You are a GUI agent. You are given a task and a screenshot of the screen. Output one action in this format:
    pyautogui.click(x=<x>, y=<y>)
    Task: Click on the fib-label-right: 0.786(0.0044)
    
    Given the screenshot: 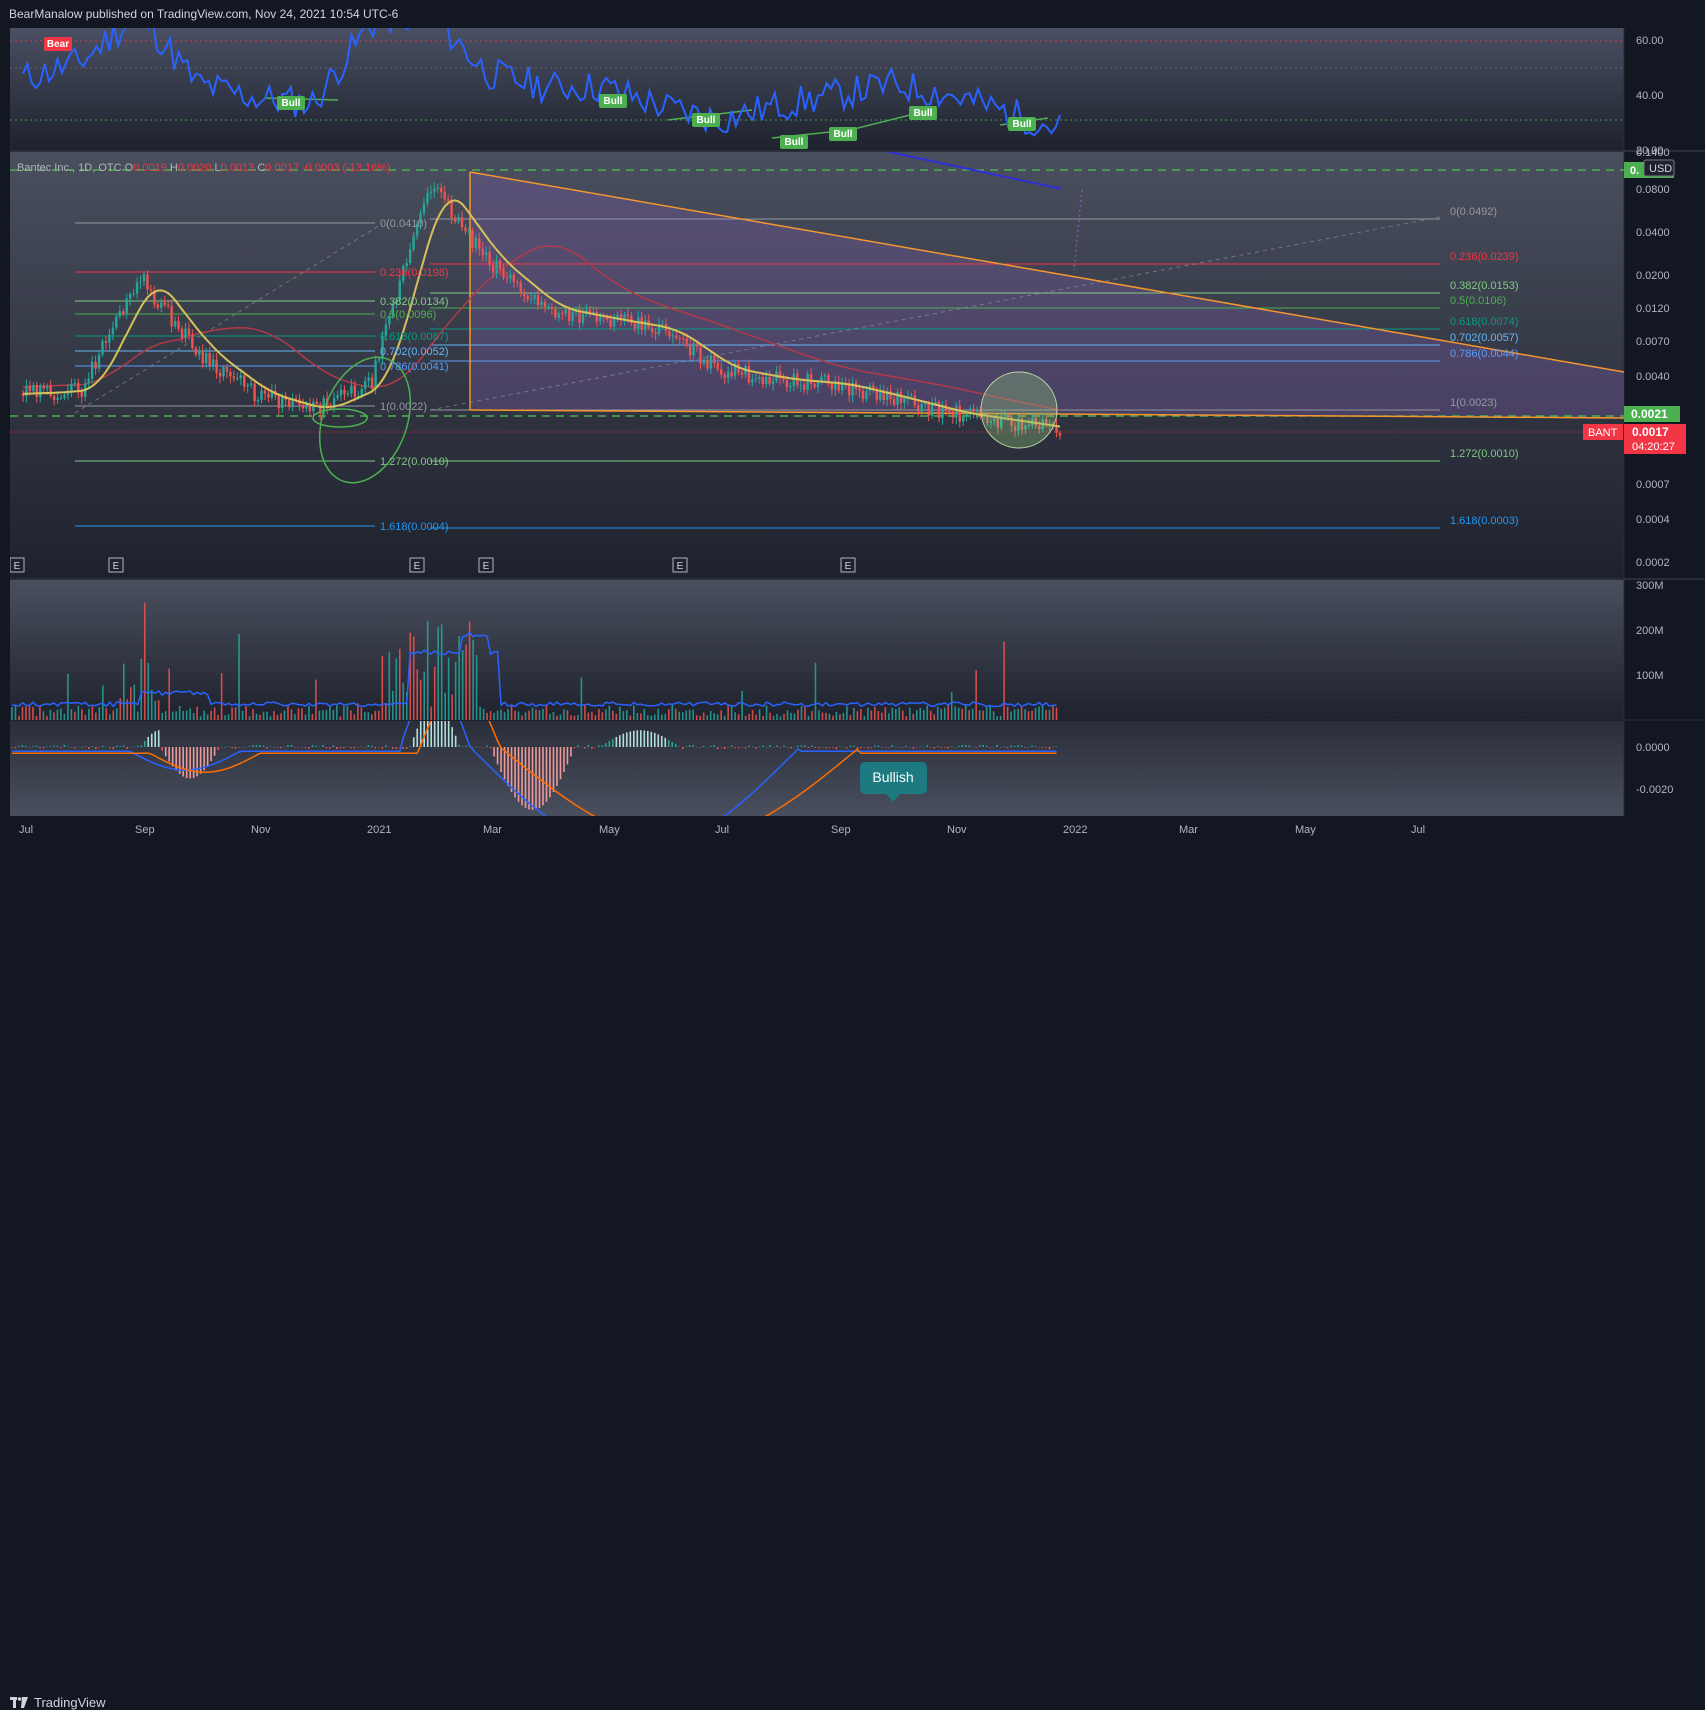 What is the action you would take?
    pyautogui.click(x=1484, y=354)
    